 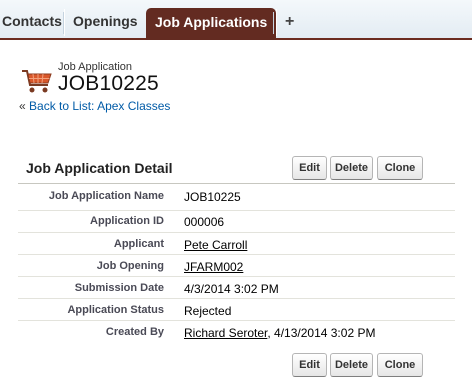 I want to click on field-value-application-id: 000006, so click(x=204, y=222).